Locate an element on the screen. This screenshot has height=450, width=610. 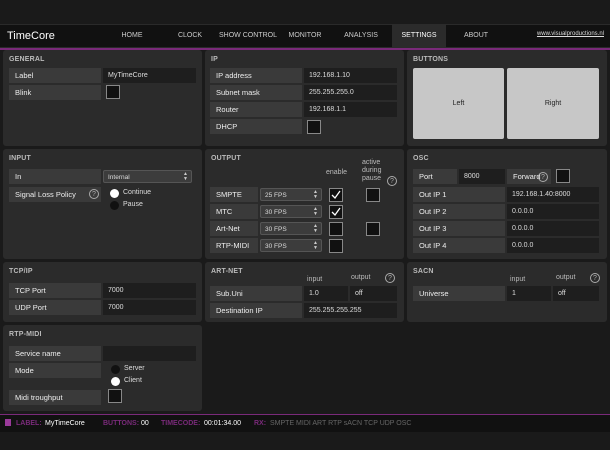
nav-show-control: SHOW CONTROL is located at coordinates (248, 36).